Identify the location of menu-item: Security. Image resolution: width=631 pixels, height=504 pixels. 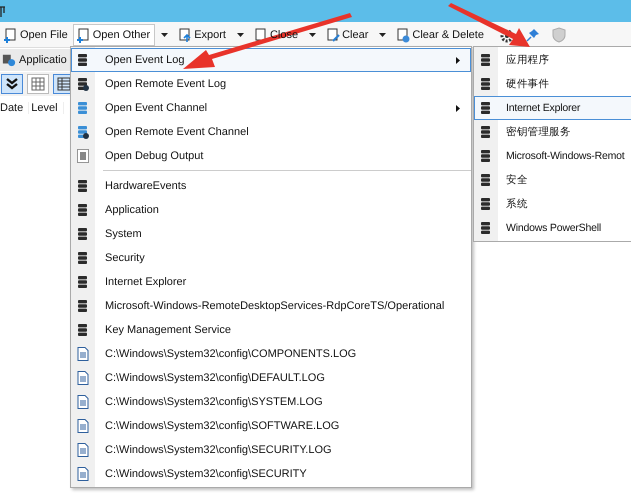
(271, 258).